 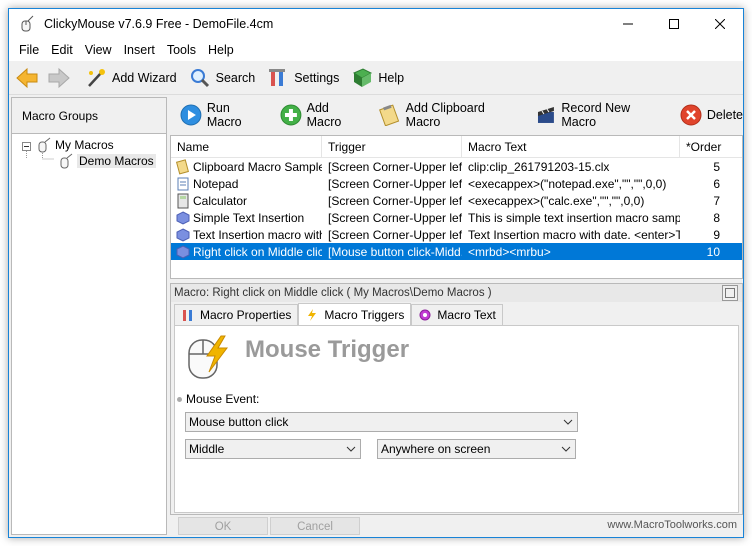 I want to click on add-macro-label: Add Macro, so click(x=324, y=115).